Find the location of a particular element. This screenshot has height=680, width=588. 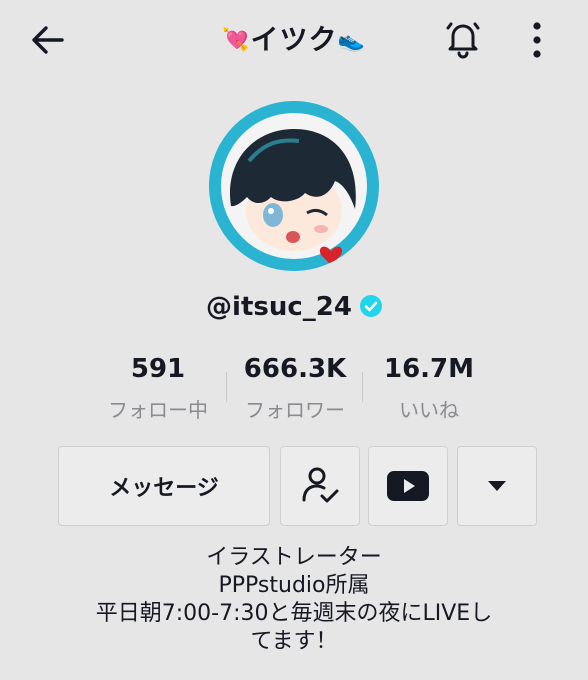

followers-count: 666.3K is located at coordinates (295, 369).